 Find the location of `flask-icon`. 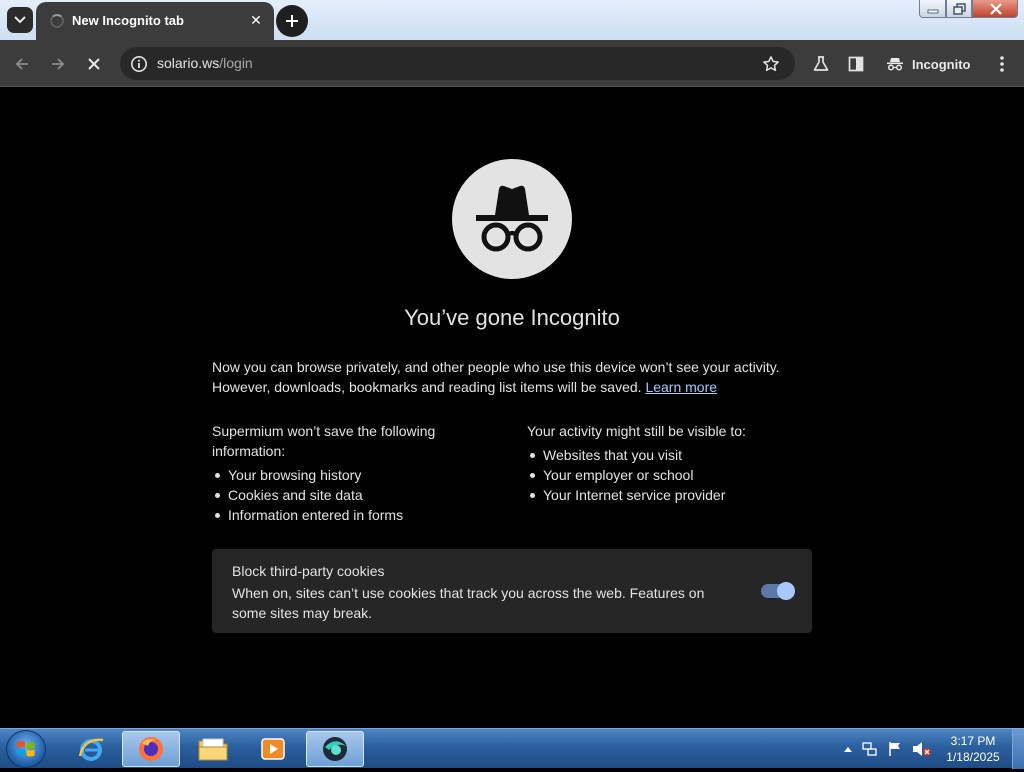

flask-icon is located at coordinates (821, 63).